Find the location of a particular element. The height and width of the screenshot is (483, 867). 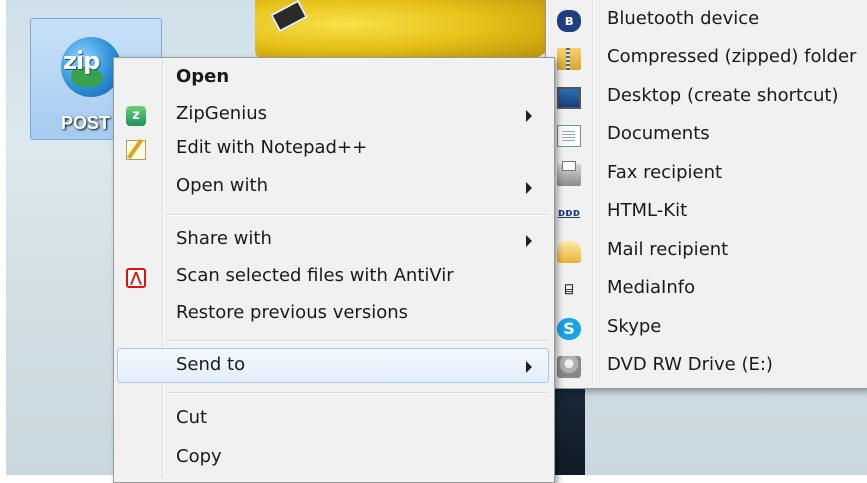

send-to-label: Desktop (create shortcut) is located at coordinates (723, 95).